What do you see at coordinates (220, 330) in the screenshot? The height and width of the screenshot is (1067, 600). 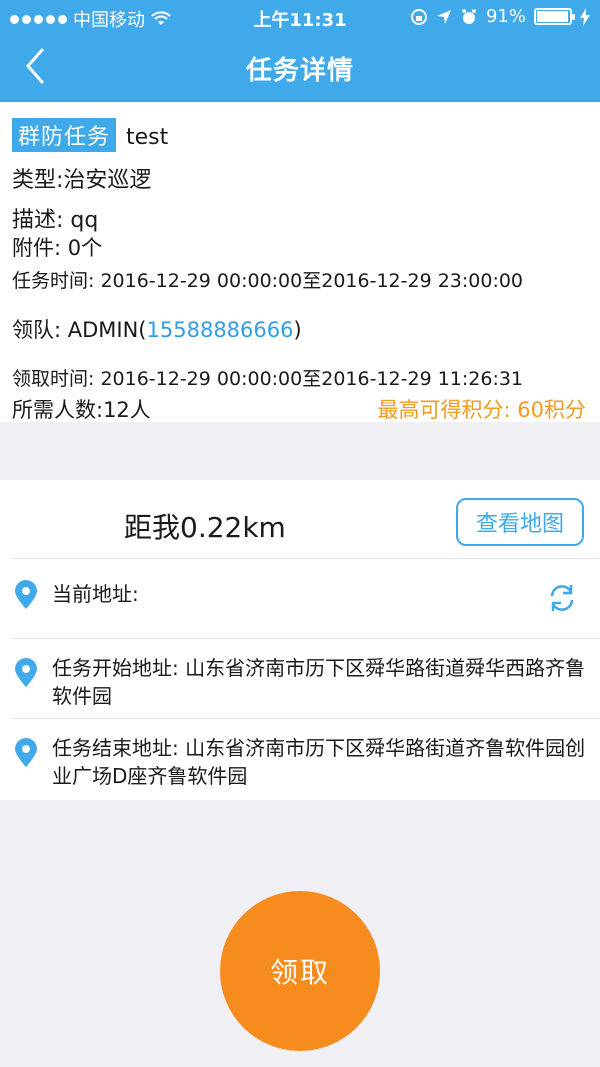 I see `leader-phone-link: 15588886666` at bounding box center [220, 330].